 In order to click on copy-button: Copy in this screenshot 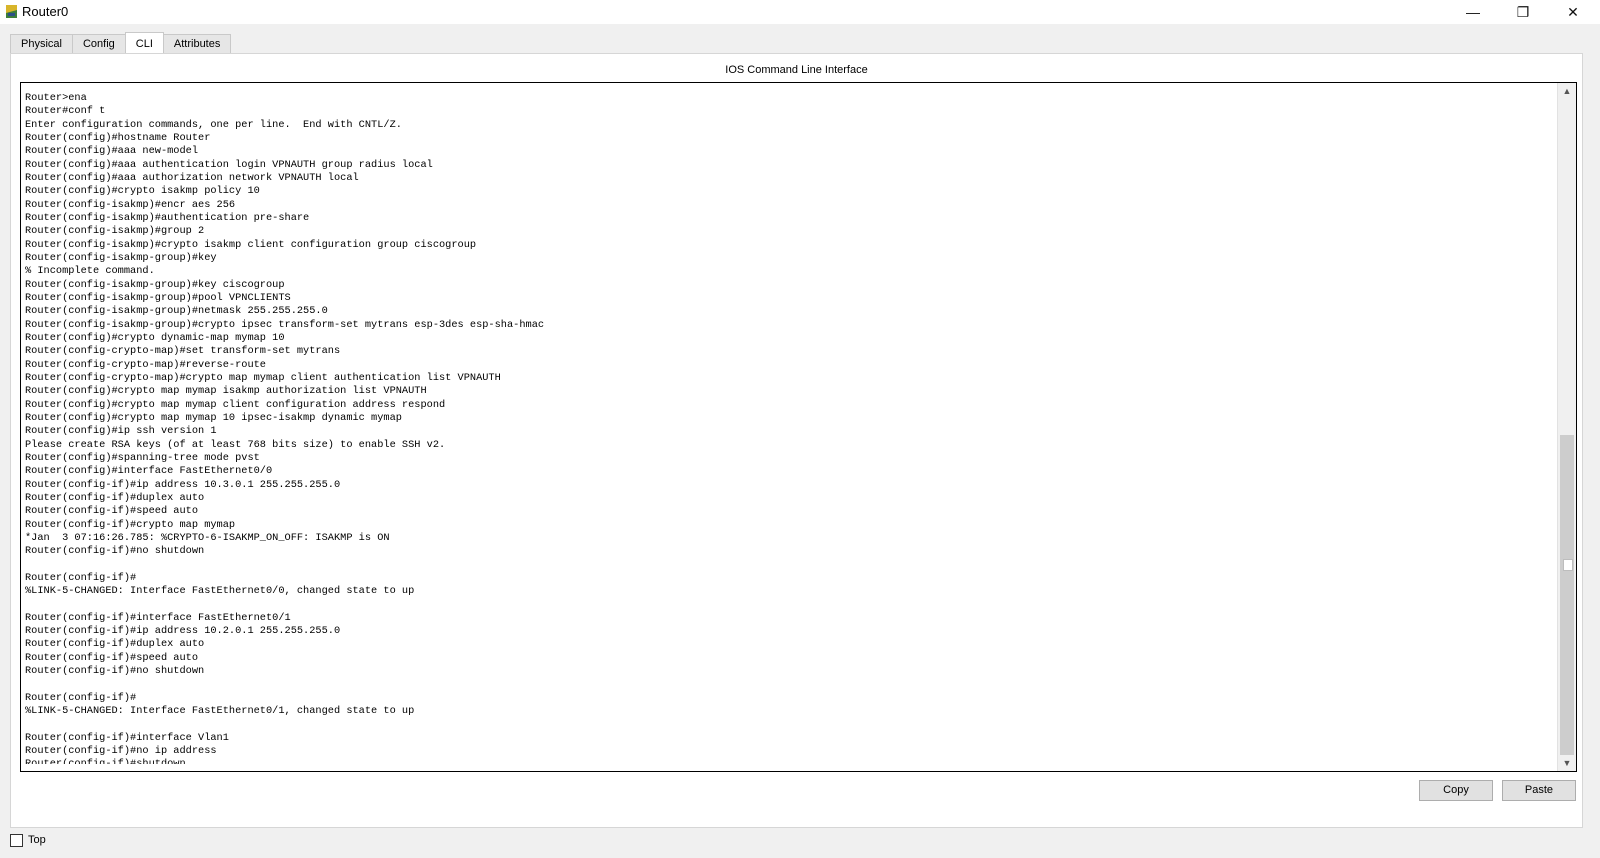, I will do `click(1456, 790)`.